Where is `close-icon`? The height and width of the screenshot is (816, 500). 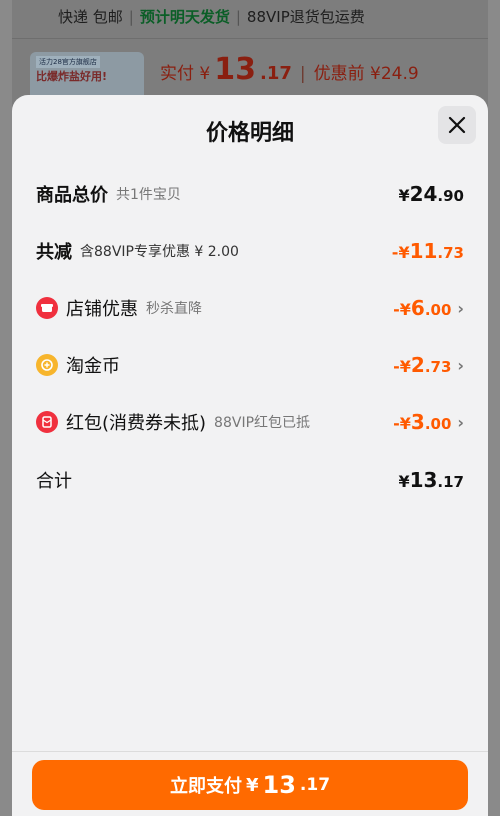 close-icon is located at coordinates (457, 125).